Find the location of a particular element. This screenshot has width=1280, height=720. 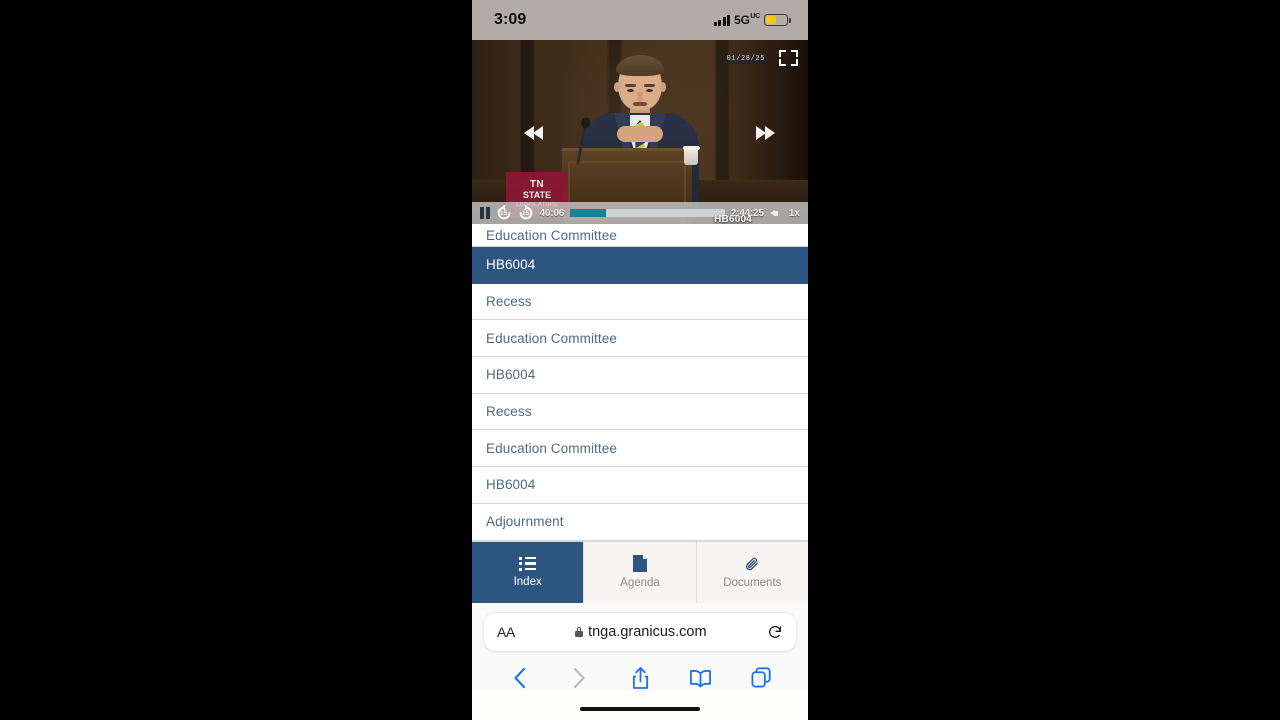

video-control-bar: 15 15 40:06 2:44:25 1x is located at coordinates (640, 213).